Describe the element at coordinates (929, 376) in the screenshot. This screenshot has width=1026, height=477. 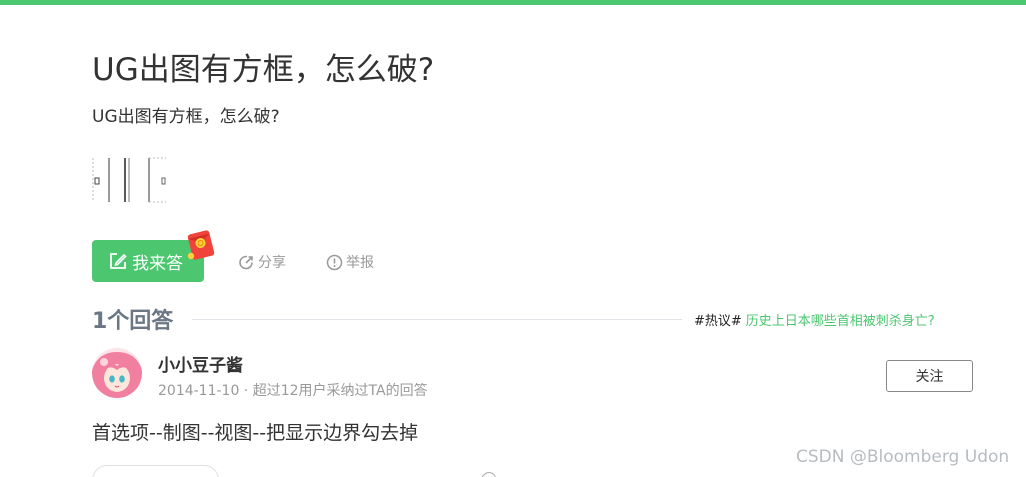
I see `follow-button: 关注` at that location.